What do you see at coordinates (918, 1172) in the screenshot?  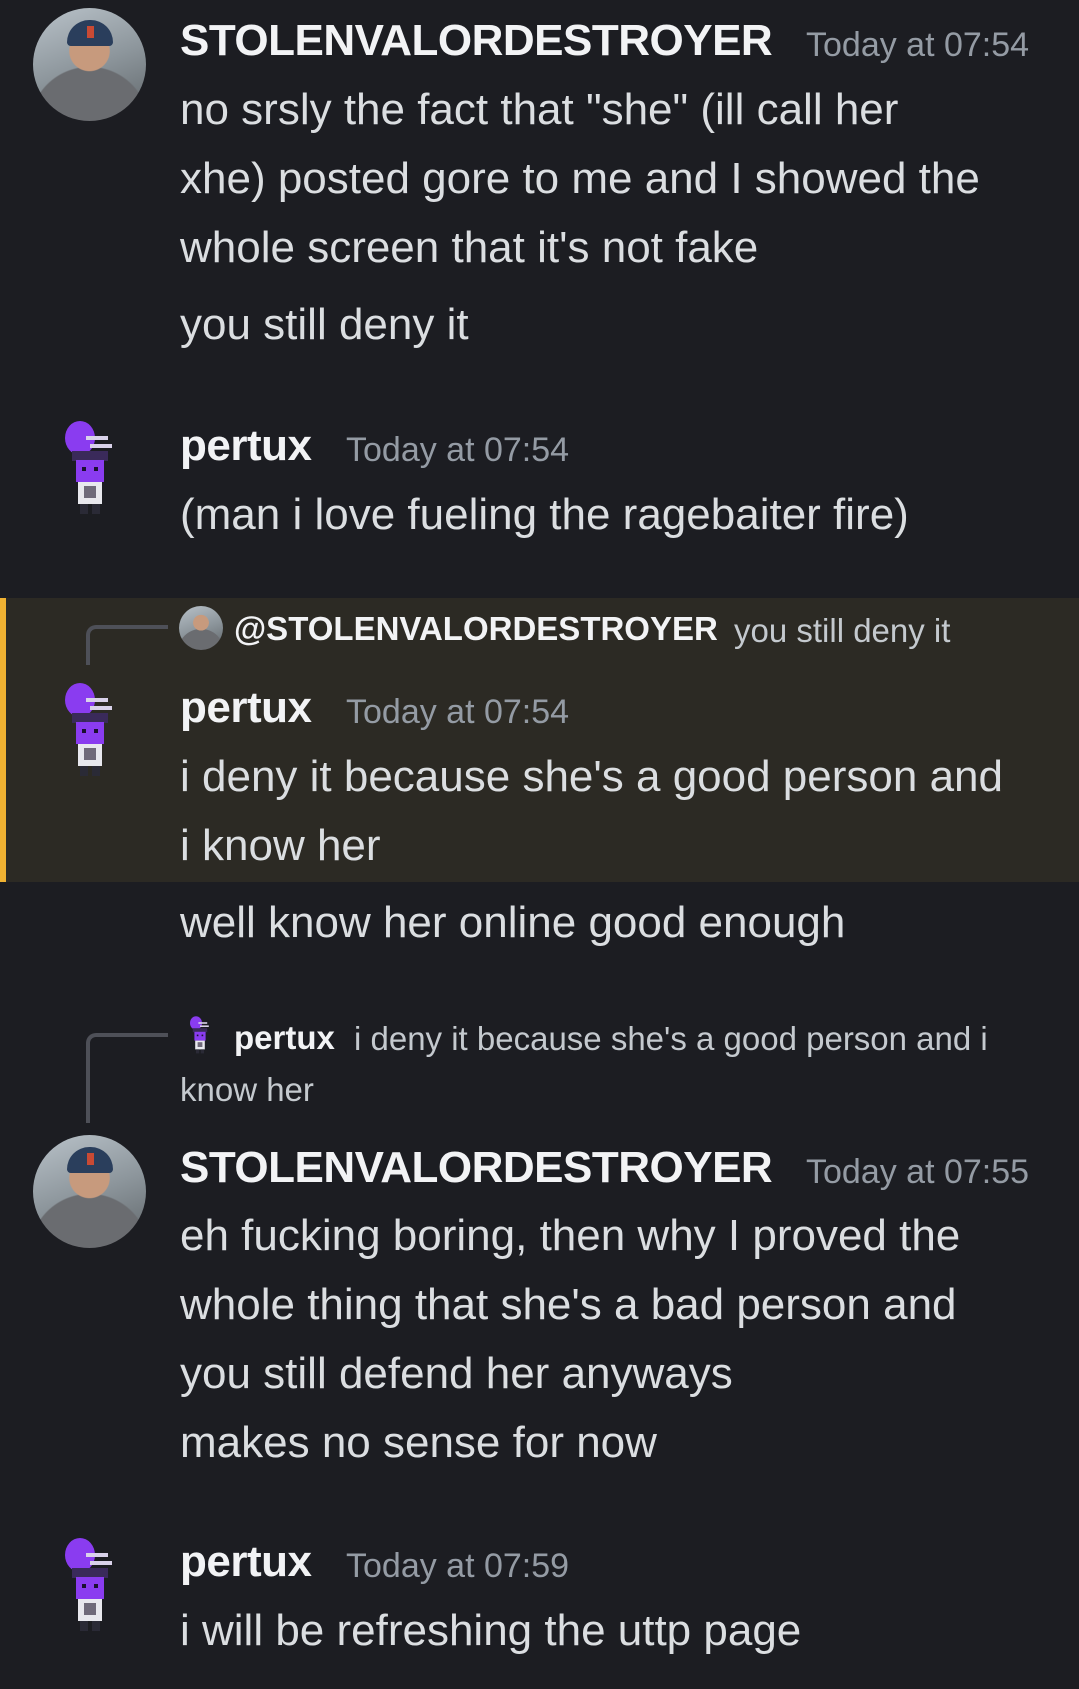 I see `message-timestamp: Today at 07:55` at bounding box center [918, 1172].